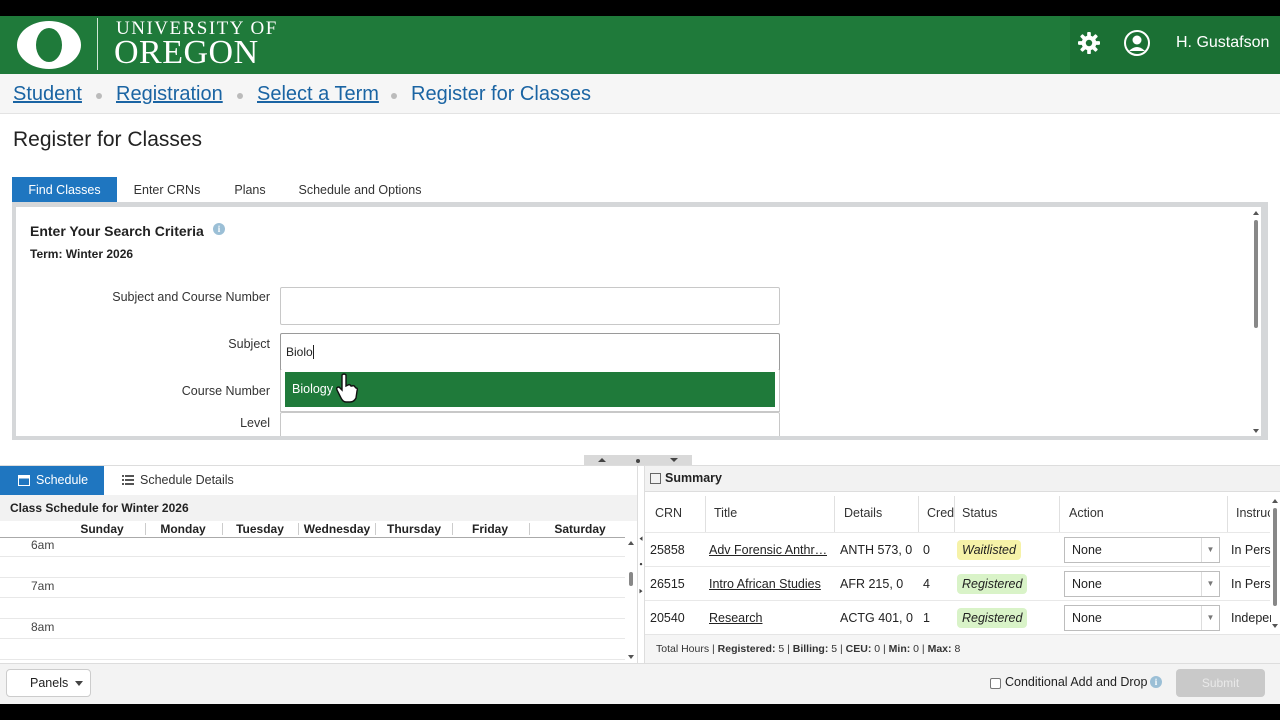  What do you see at coordinates (1251, 584) in the screenshot?
I see `row-instruction: In Perso` at bounding box center [1251, 584].